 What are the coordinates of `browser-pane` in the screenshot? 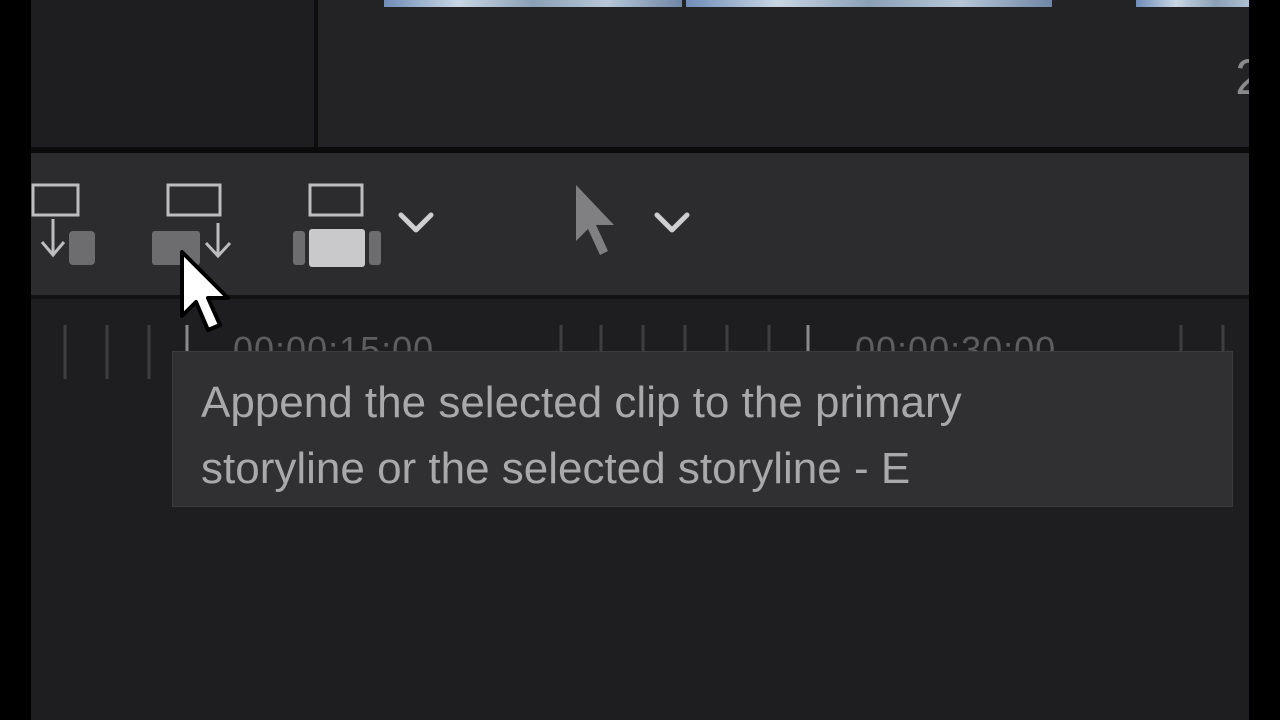 It's located at (172, 73).